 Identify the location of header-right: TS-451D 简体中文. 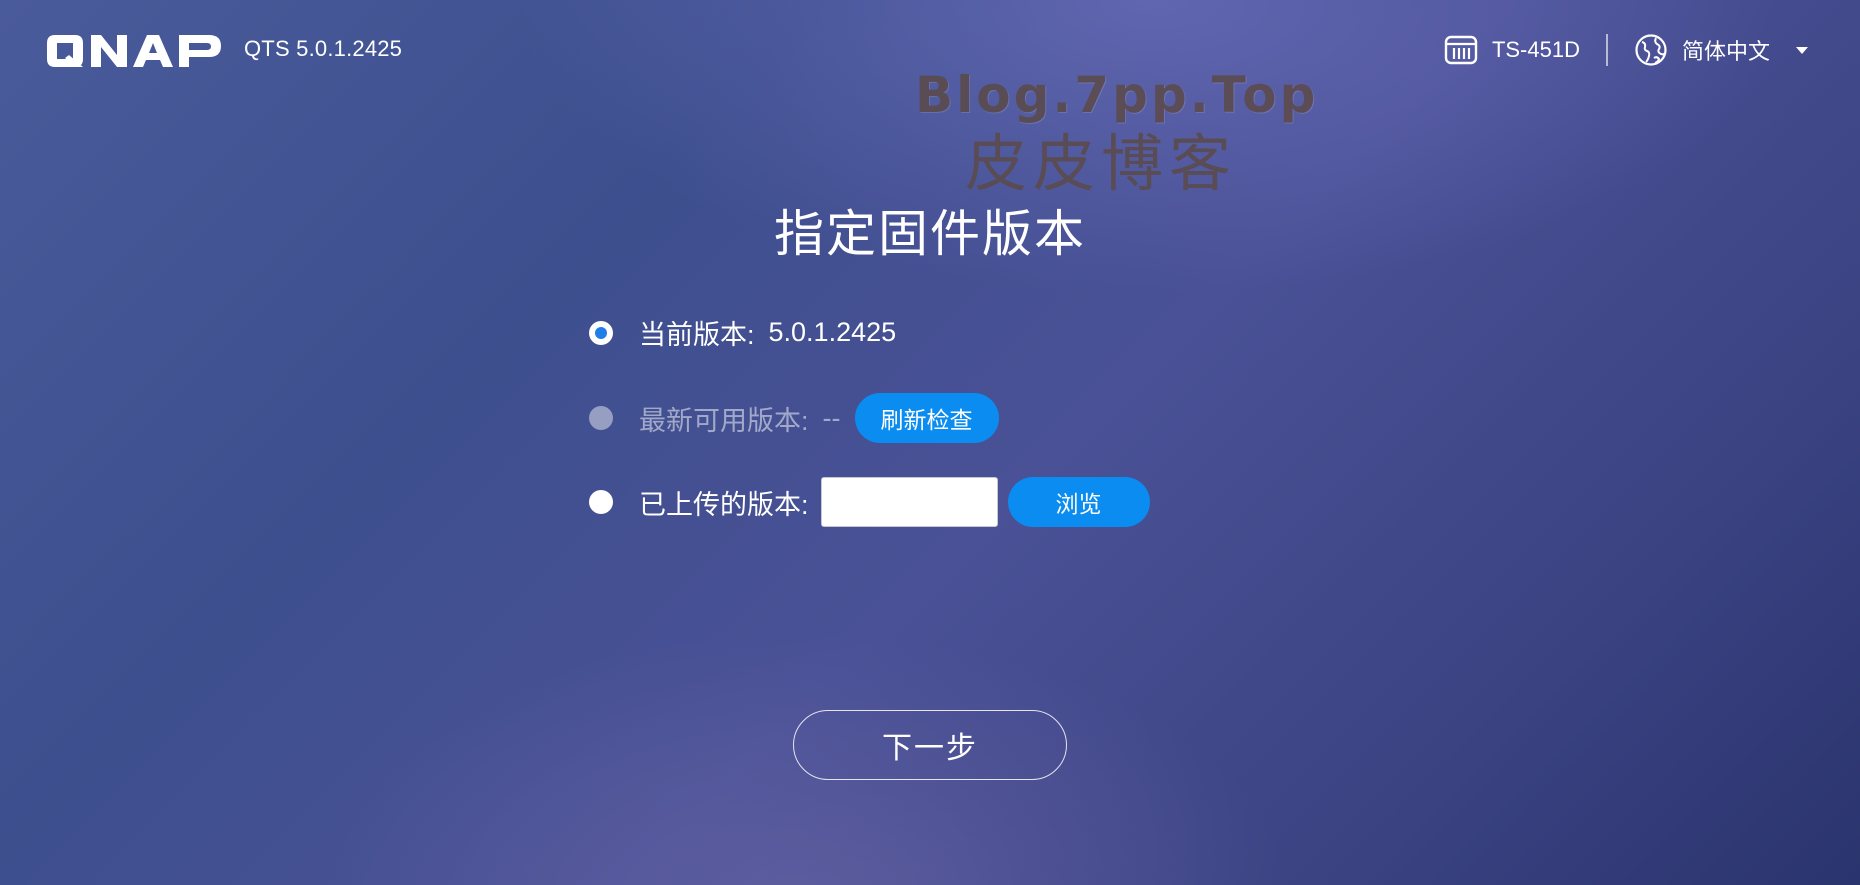
(1626, 50).